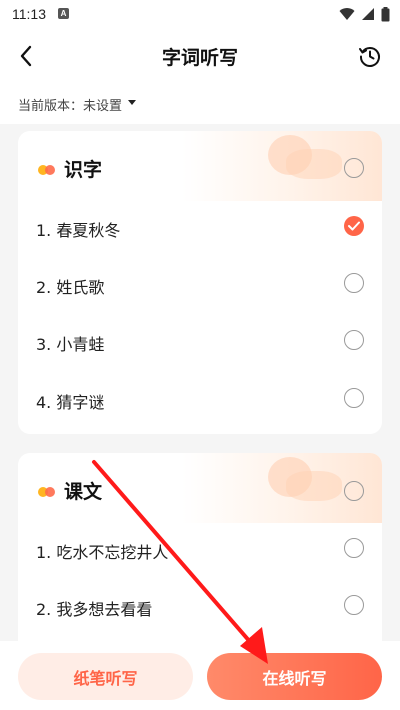 This screenshot has width=400, height=710. What do you see at coordinates (354, 226) in the screenshot?
I see `checkmark-icon` at bounding box center [354, 226].